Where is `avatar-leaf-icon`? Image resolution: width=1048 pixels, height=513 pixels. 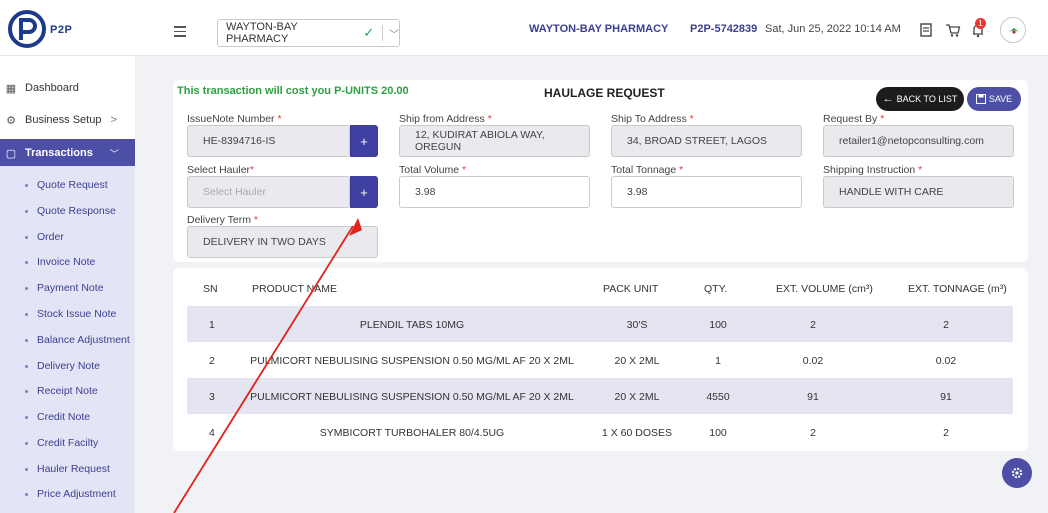 avatar-leaf-icon is located at coordinates (1014, 31).